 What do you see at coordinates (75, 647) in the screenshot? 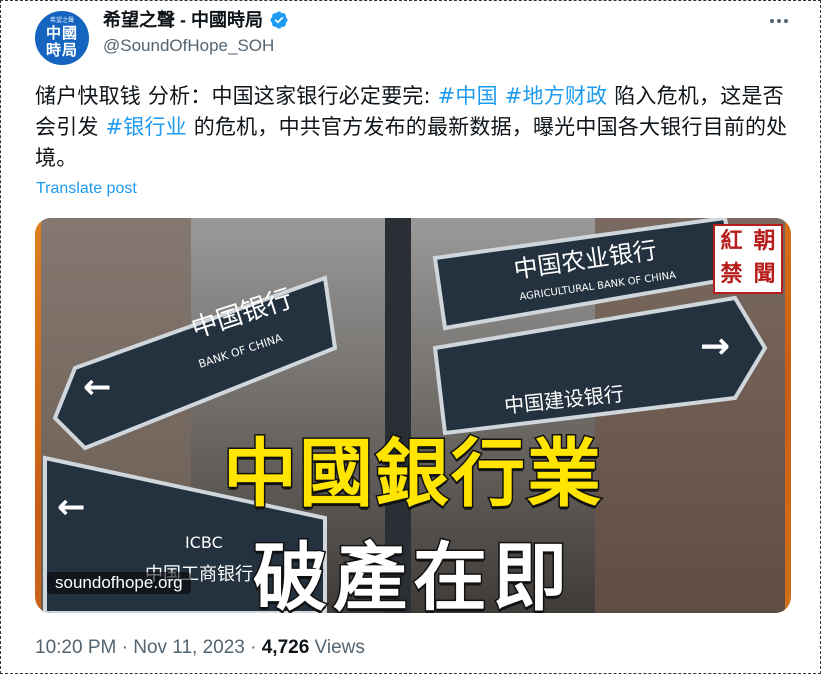
I see `tweet-time: 10:20 PM` at bounding box center [75, 647].